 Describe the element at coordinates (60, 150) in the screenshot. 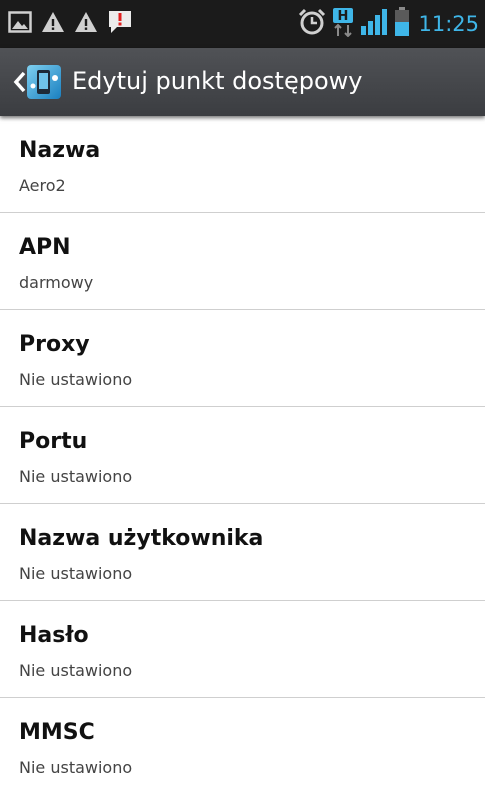

I see `setting-title: Nazwa` at that location.